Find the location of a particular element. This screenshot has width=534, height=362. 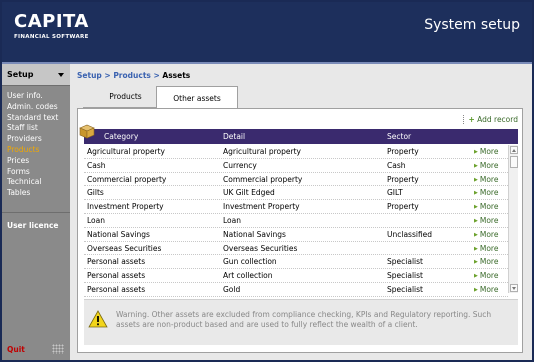

add-record-button: + Add record is located at coordinates (490, 119).